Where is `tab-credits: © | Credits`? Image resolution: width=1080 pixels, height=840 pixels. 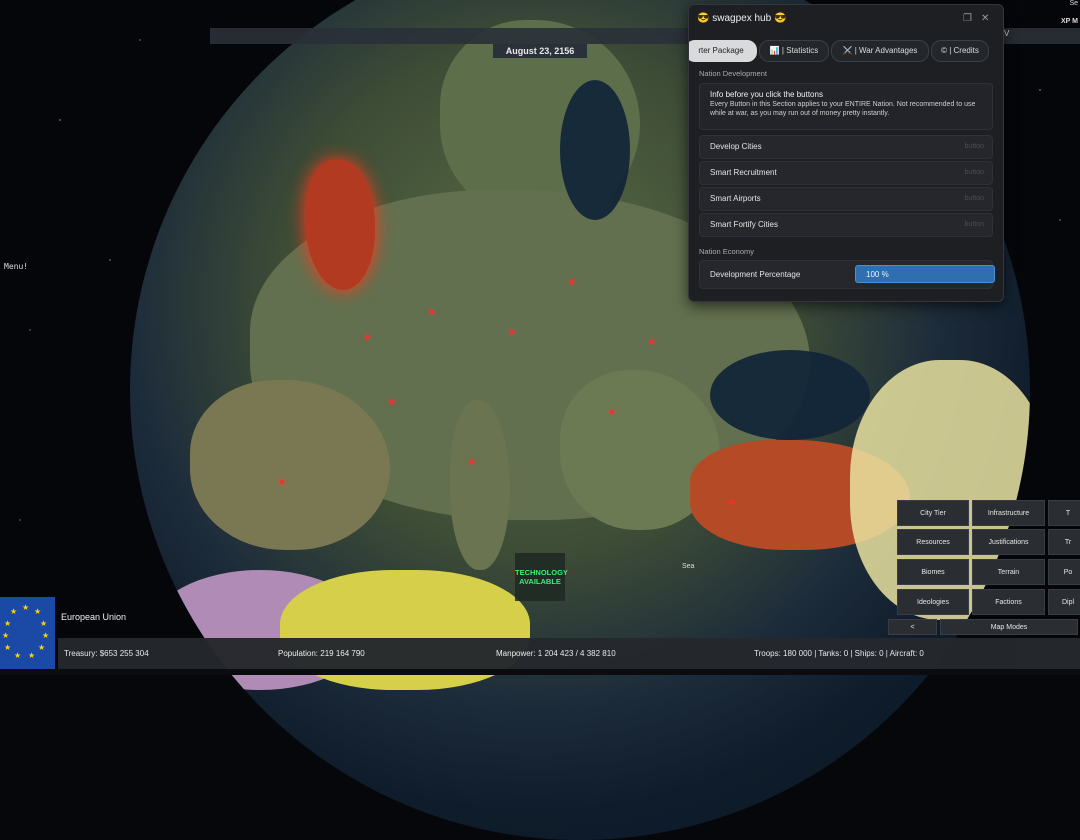
tab-credits: © | Credits is located at coordinates (960, 51).